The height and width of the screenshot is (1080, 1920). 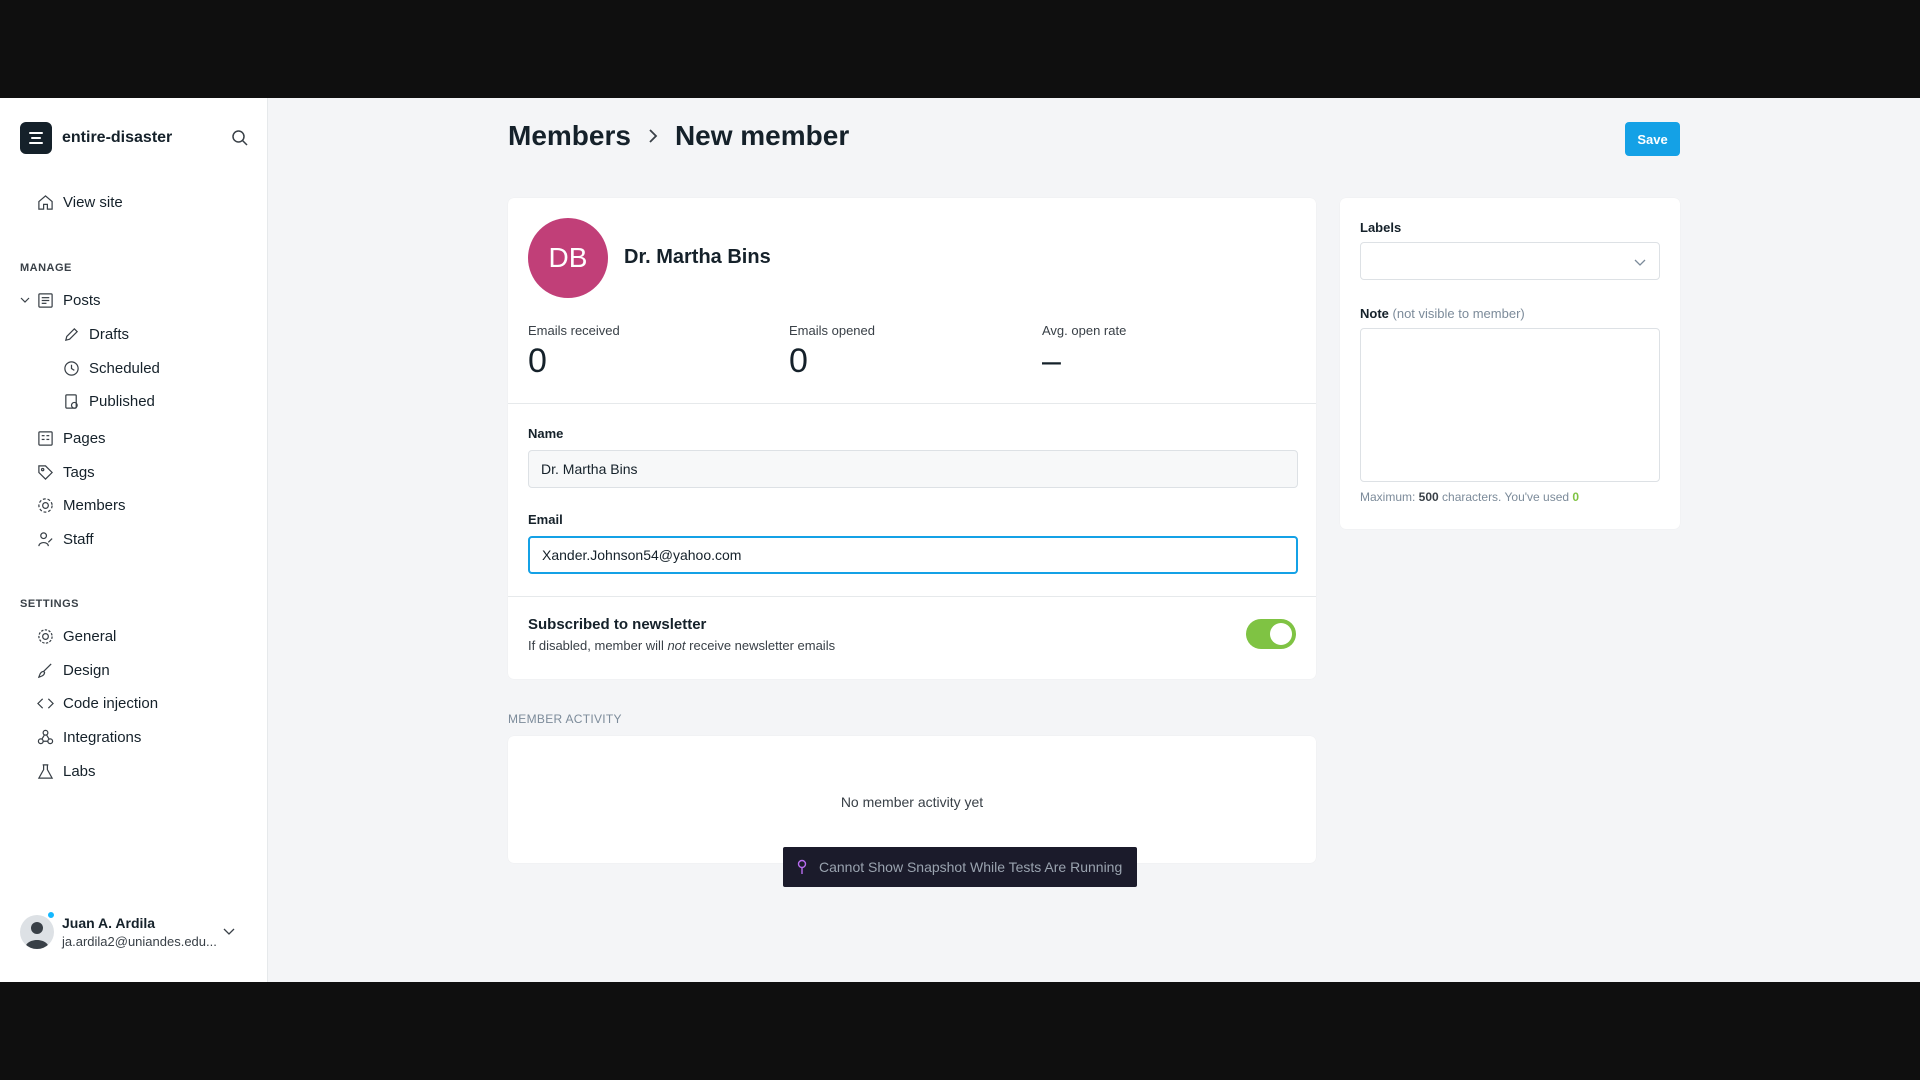 I want to click on sidebar-item-general: General, so click(x=76, y=636).